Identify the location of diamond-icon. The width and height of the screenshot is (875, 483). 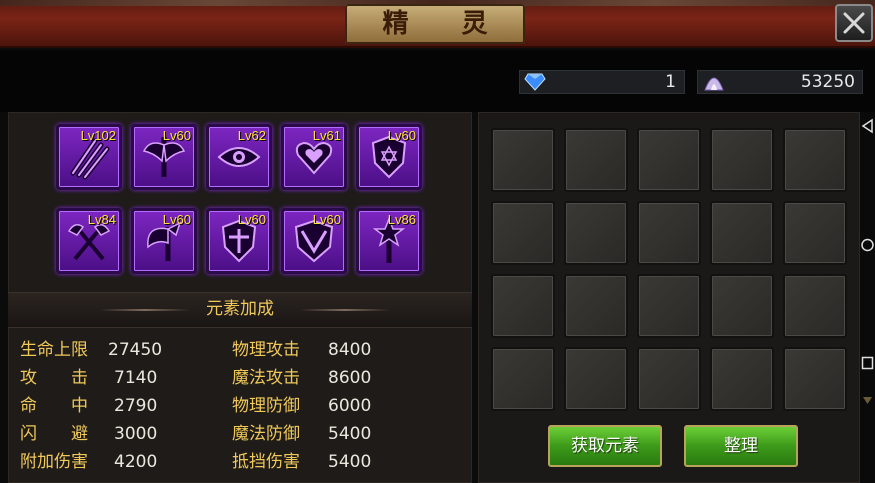
(535, 82).